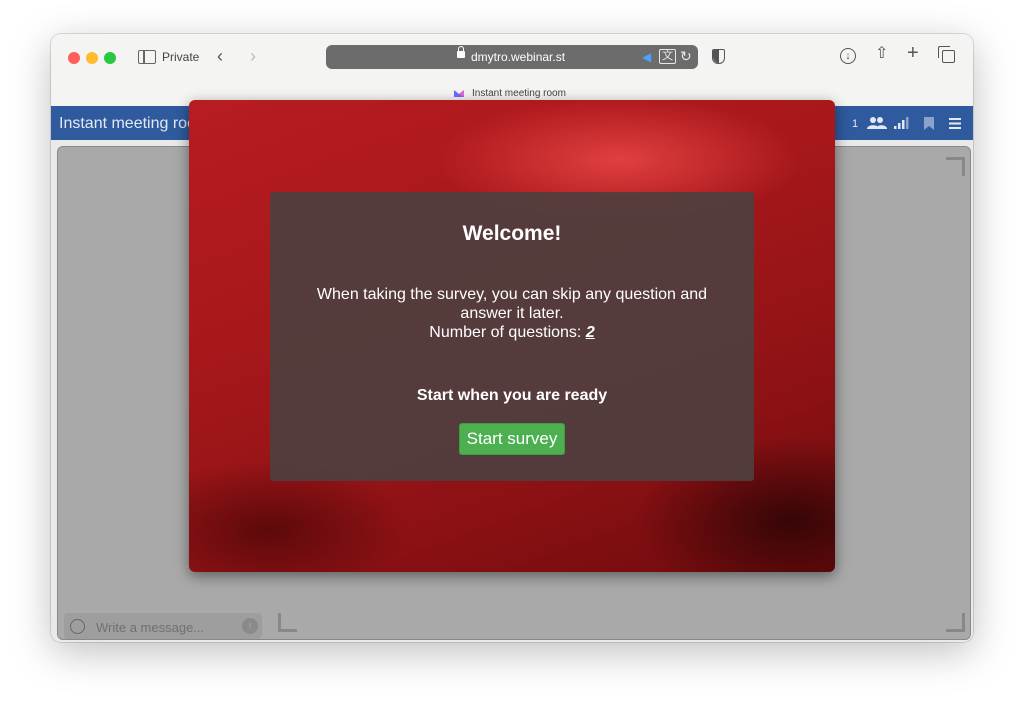  Describe the element at coordinates (929, 123) in the screenshot. I see `bookmark-icon` at that location.